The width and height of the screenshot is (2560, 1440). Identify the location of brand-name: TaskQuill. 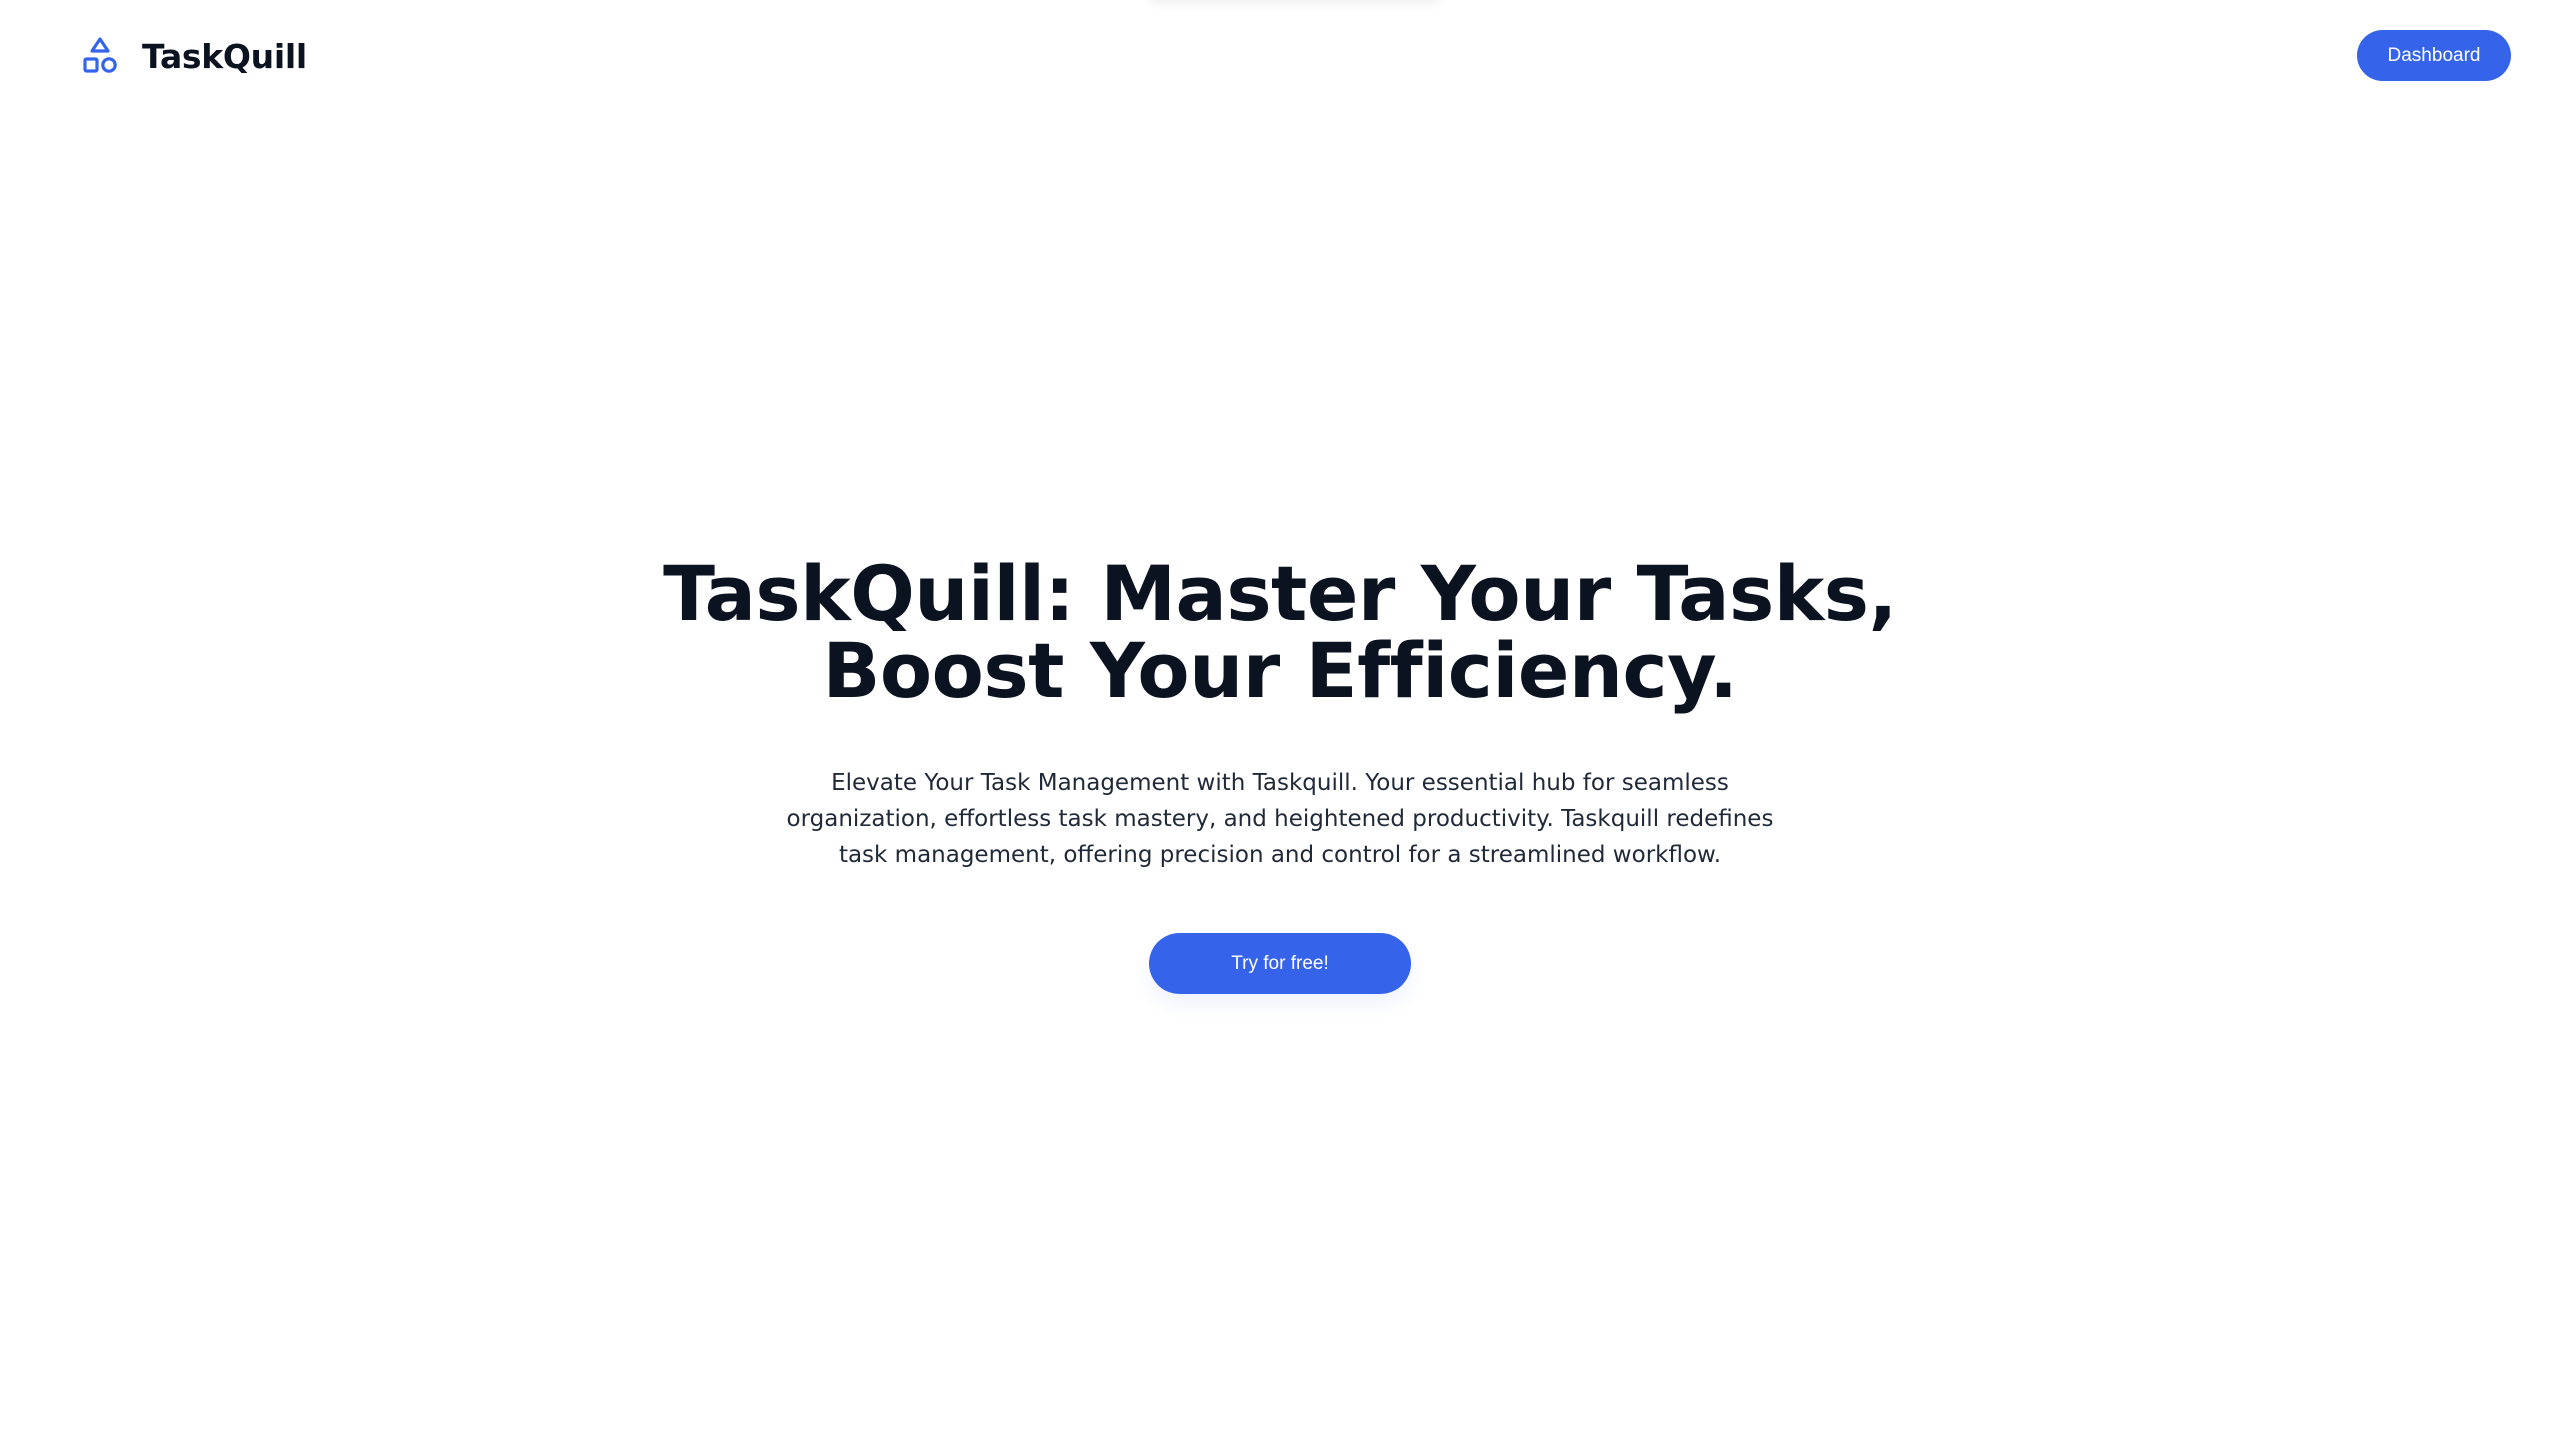
(224, 56).